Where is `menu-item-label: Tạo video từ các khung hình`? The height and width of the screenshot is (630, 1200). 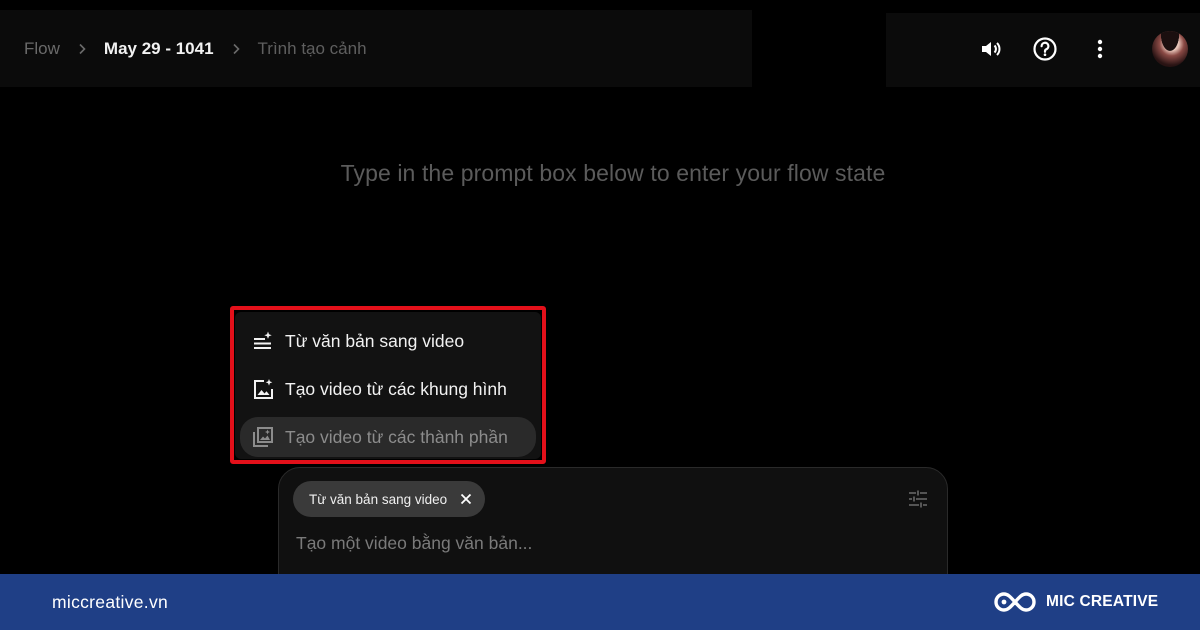
menu-item-label: Tạo video từ các khung hình is located at coordinates (396, 388).